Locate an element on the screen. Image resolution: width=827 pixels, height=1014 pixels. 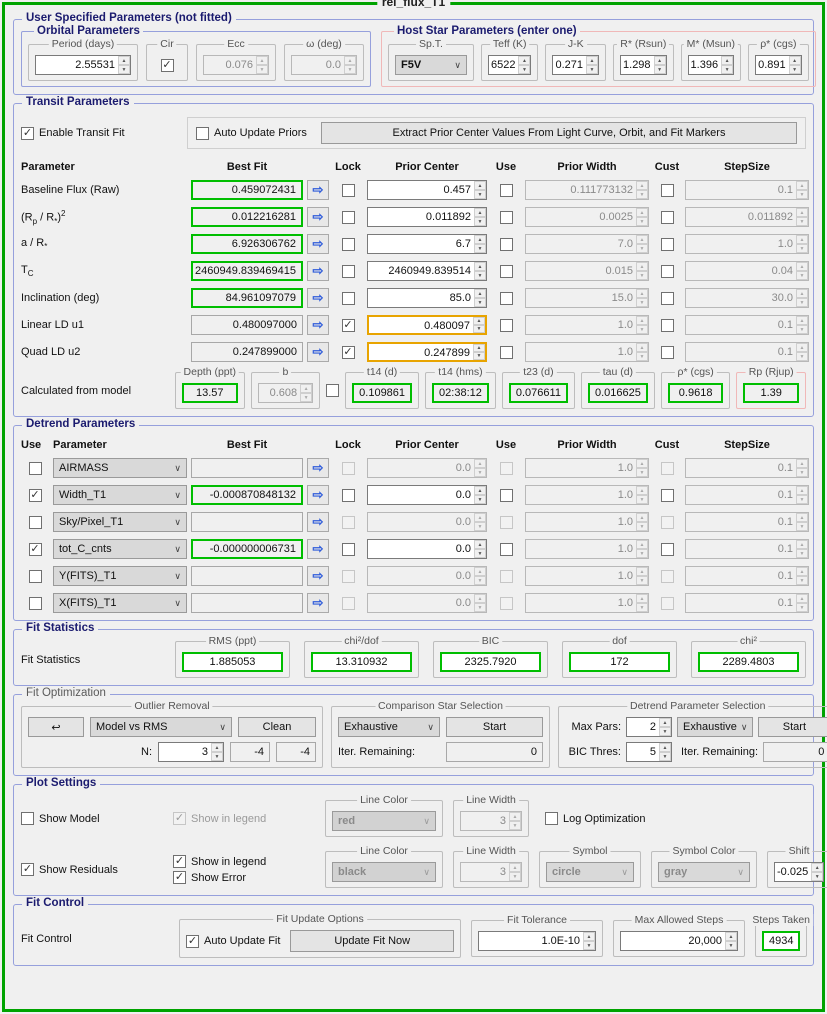
undo-clean-button: ↩ is located at coordinates (56, 727).